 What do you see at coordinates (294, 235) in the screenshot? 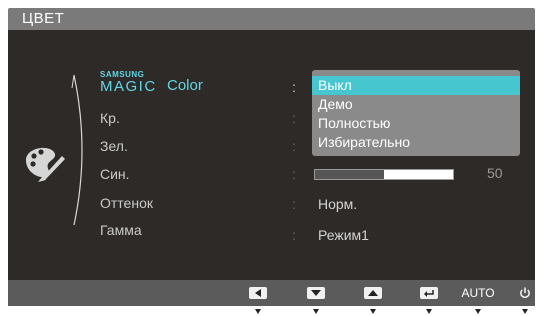
I see `colon-gamma: :` at bounding box center [294, 235].